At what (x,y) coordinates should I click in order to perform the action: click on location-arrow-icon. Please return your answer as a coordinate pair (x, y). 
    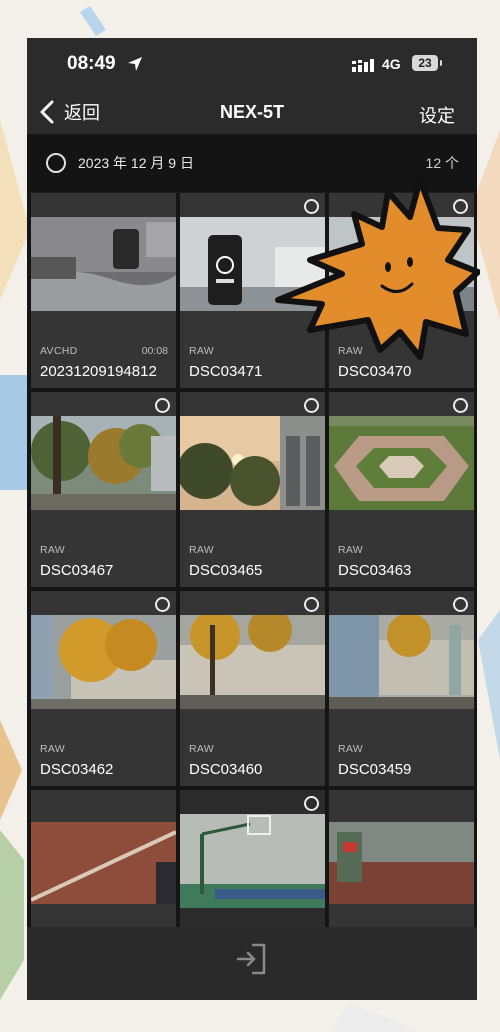
    Looking at the image, I should click on (135, 64).